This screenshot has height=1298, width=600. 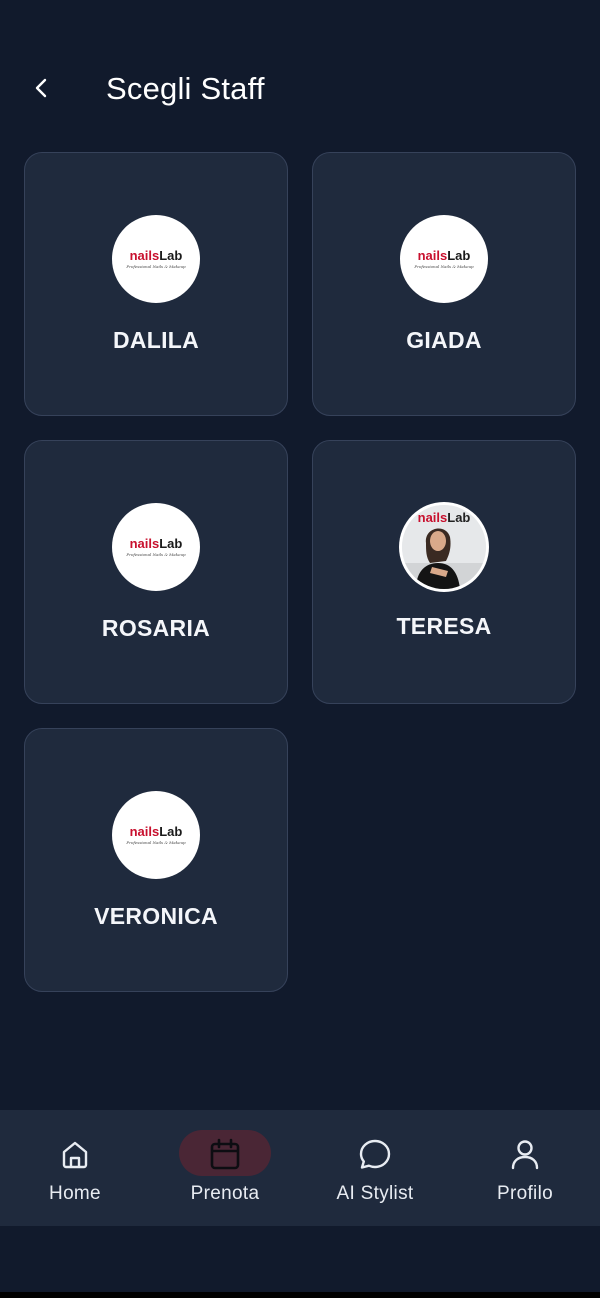 I want to click on staff-photo: nailsLab, so click(x=444, y=547).